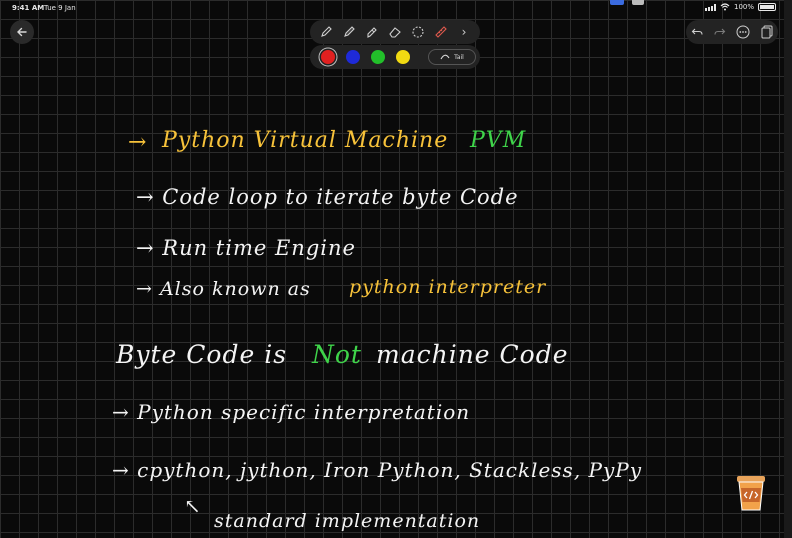  What do you see at coordinates (327, 197) in the screenshot?
I see `note-line-2: → Code loop to iterate byte Code` at bounding box center [327, 197].